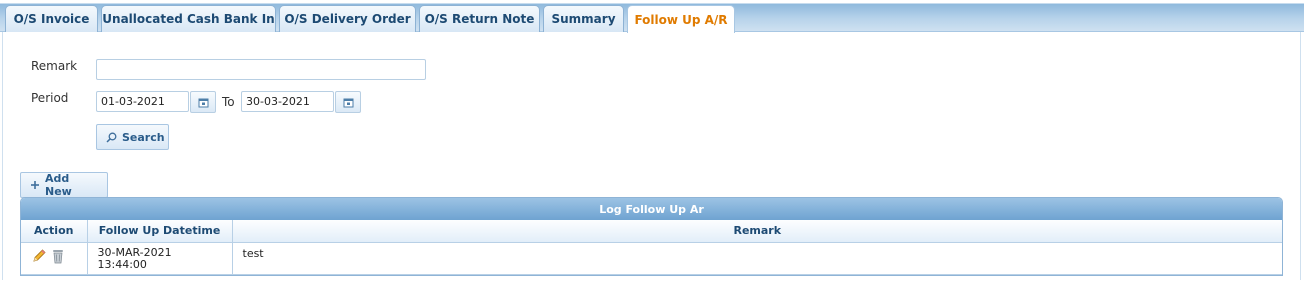 The width and height of the screenshot is (1304, 282). I want to click on follow-up-datetime-cell: 30-MAR-2021 13:44:00, so click(160, 258).